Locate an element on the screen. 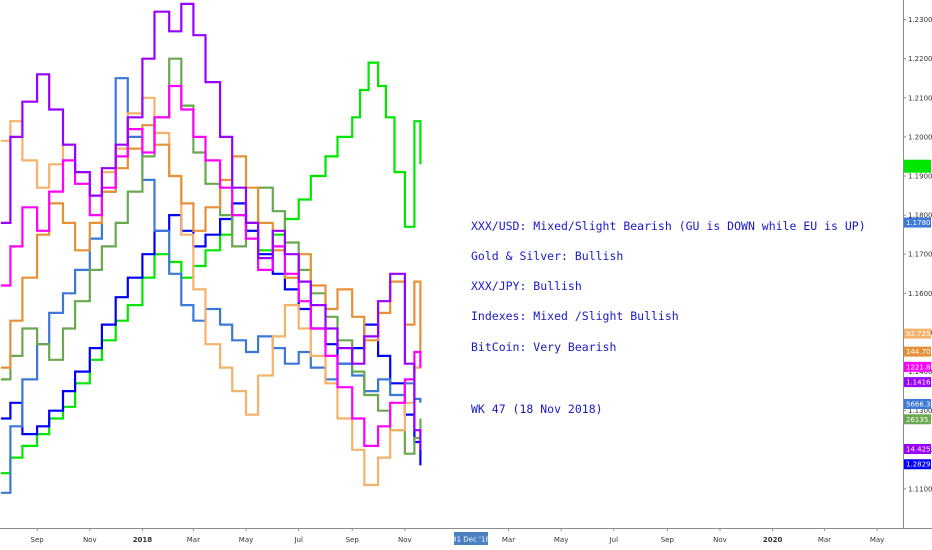 The width and height of the screenshot is (932, 550). price-tag-6: 5666.3 is located at coordinates (917, 404).